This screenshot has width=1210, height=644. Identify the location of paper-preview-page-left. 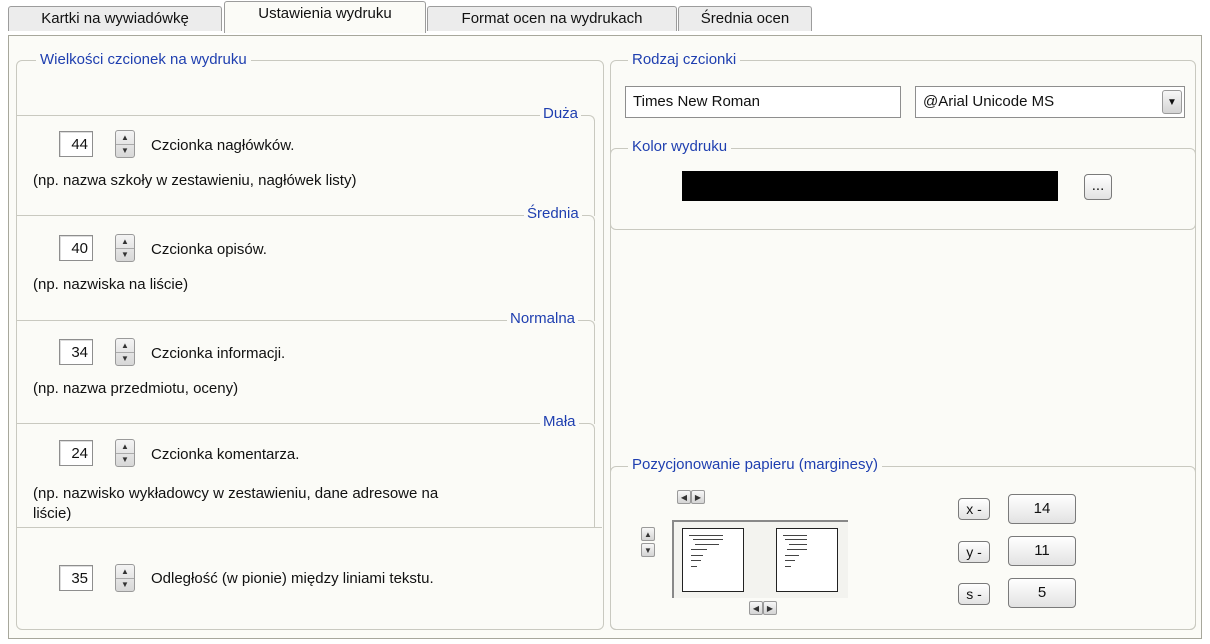
(713, 560).